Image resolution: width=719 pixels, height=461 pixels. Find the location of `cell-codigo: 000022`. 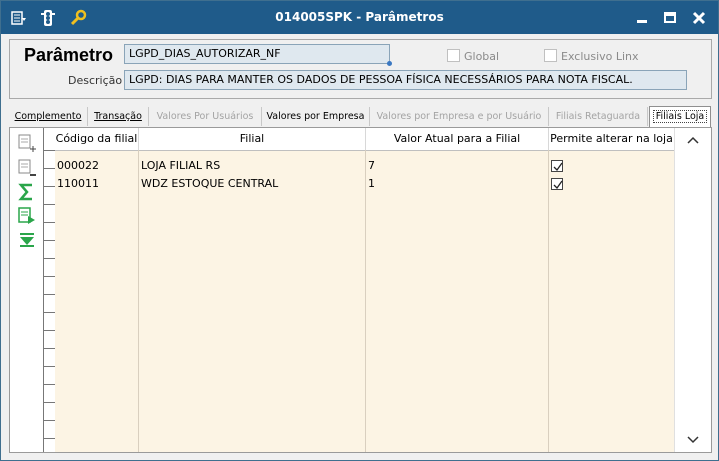

cell-codigo: 000022 is located at coordinates (78, 166).